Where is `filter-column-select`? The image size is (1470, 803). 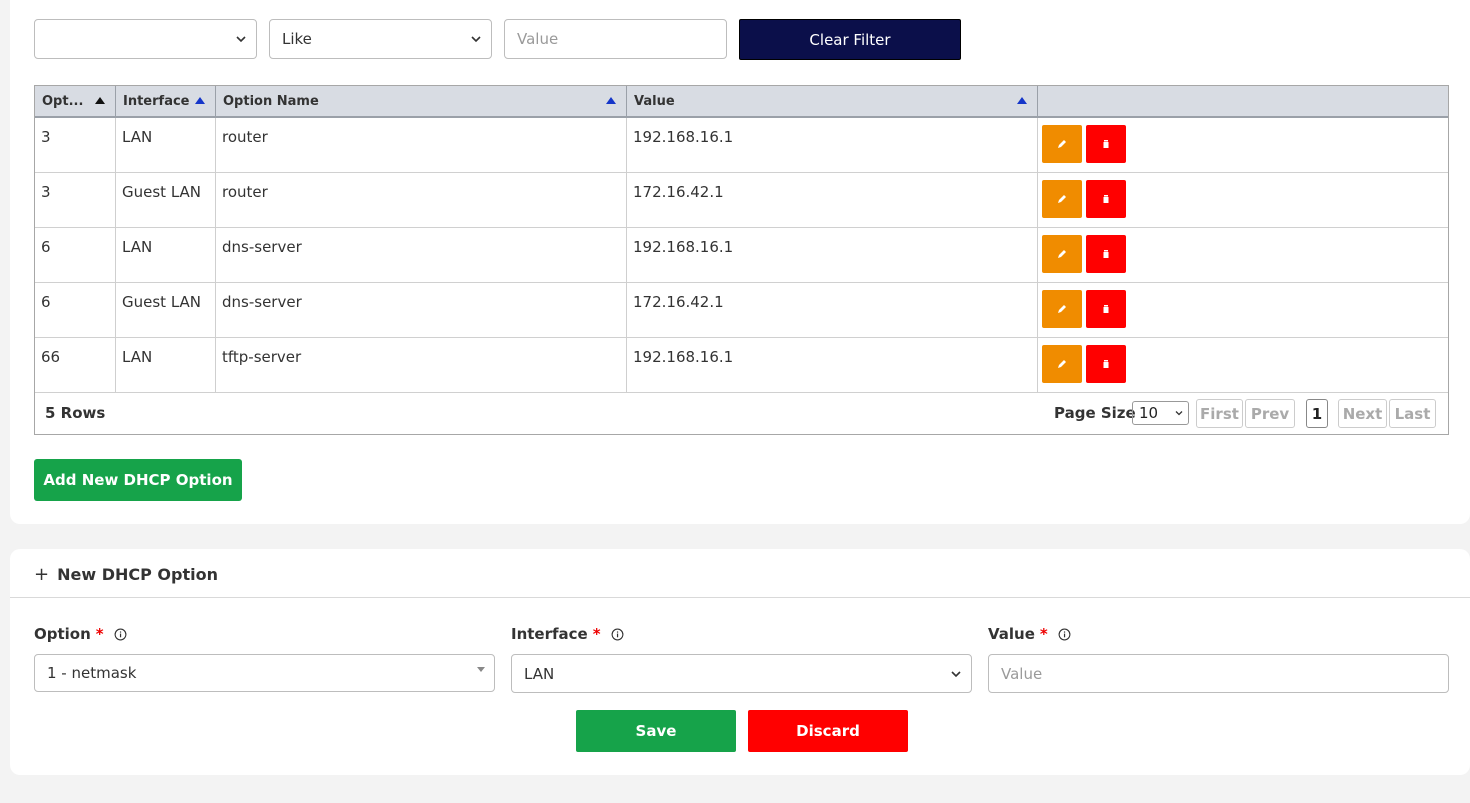 filter-column-select is located at coordinates (145, 39).